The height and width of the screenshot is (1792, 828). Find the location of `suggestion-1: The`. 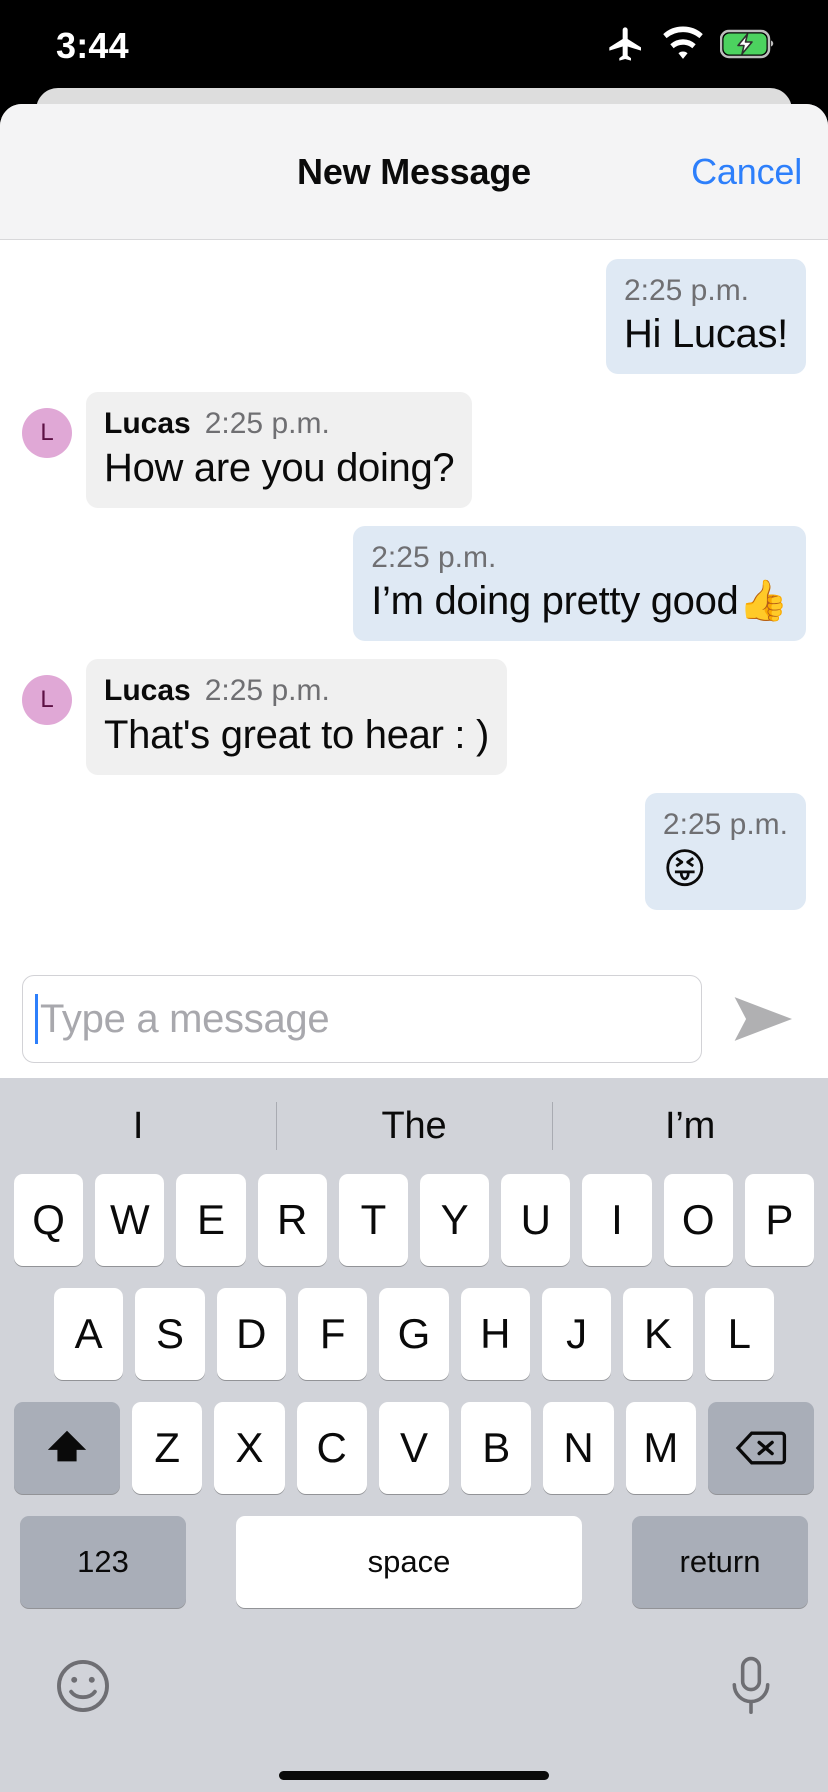

suggestion-1: The is located at coordinates (414, 1126).